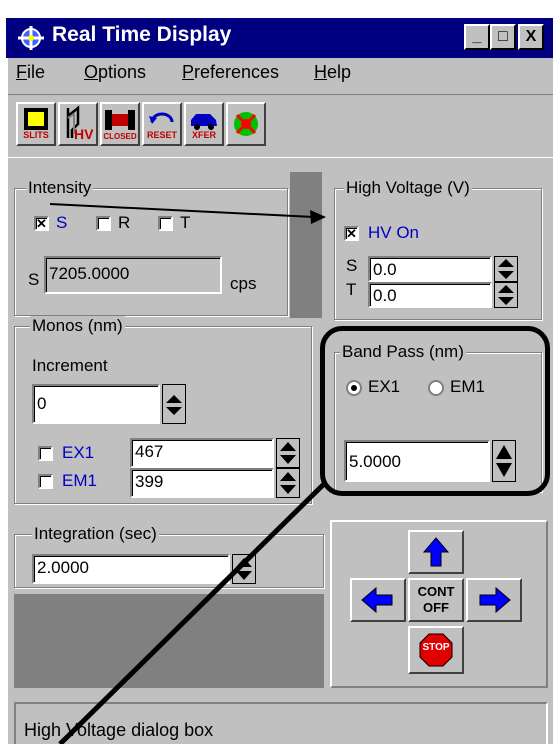 This screenshot has height=744, width=553. What do you see at coordinates (182, 210) in the screenshot?
I see `callout-arrow-line` at bounding box center [182, 210].